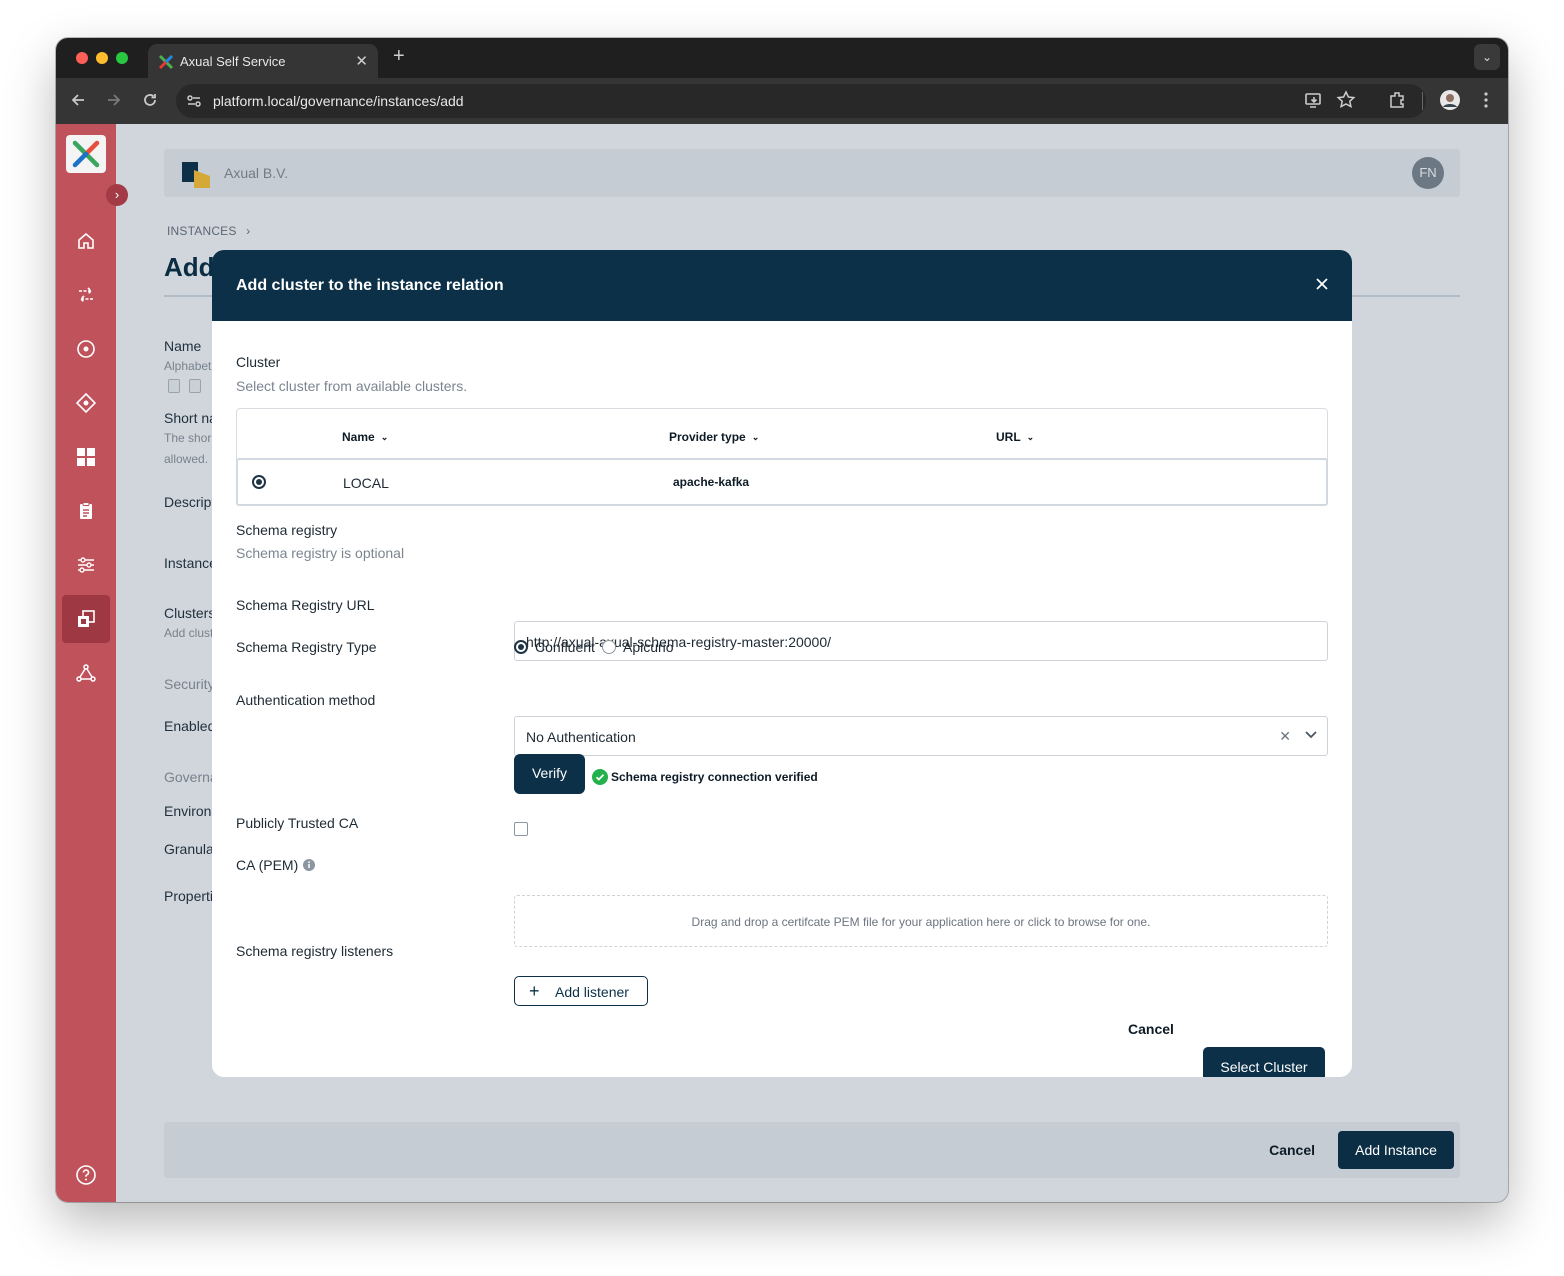 This screenshot has height=1276, width=1564. Describe the element at coordinates (297, 823) in the screenshot. I see `trusted-ca-label: Publicly Trusted CA` at that location.